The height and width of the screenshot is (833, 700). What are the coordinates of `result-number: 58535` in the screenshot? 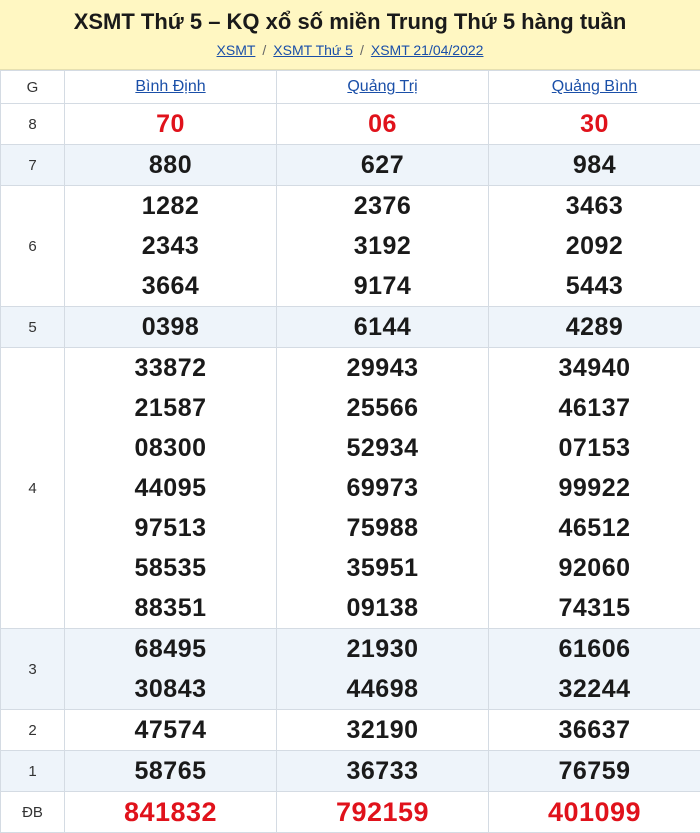 It's located at (170, 568).